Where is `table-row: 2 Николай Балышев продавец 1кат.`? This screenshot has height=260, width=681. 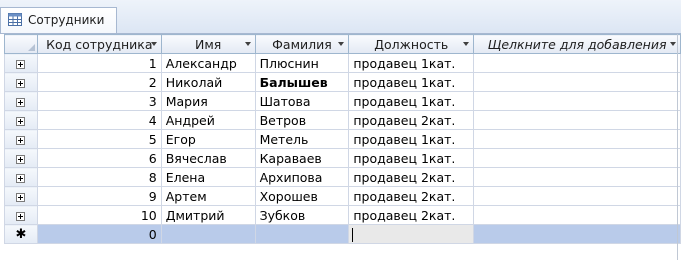 table-row: 2 Николай Балышев продавец 1кат. is located at coordinates (342, 82).